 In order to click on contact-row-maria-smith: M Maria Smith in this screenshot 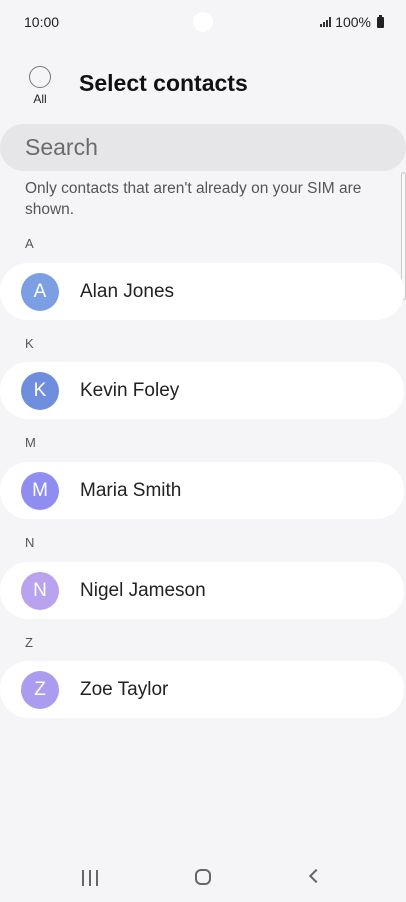, I will do `click(202, 490)`.